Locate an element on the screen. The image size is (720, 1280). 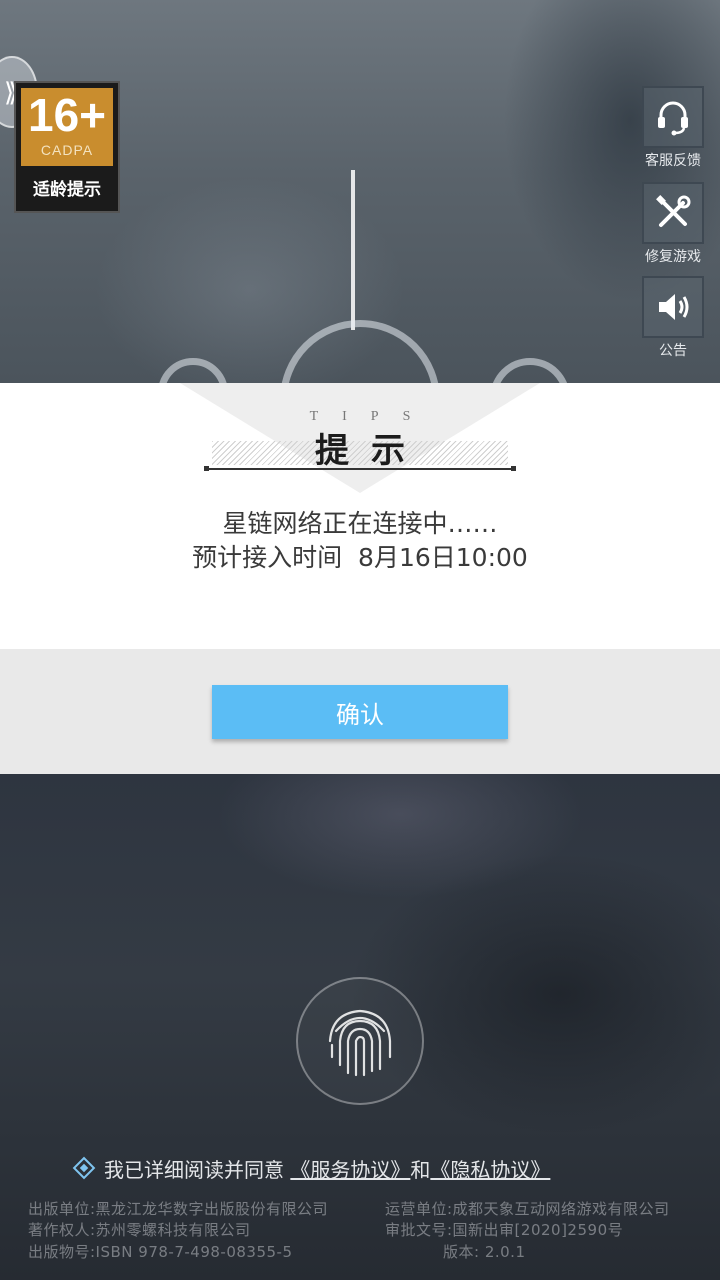
agreement-checkbox is located at coordinates (84, 1168).